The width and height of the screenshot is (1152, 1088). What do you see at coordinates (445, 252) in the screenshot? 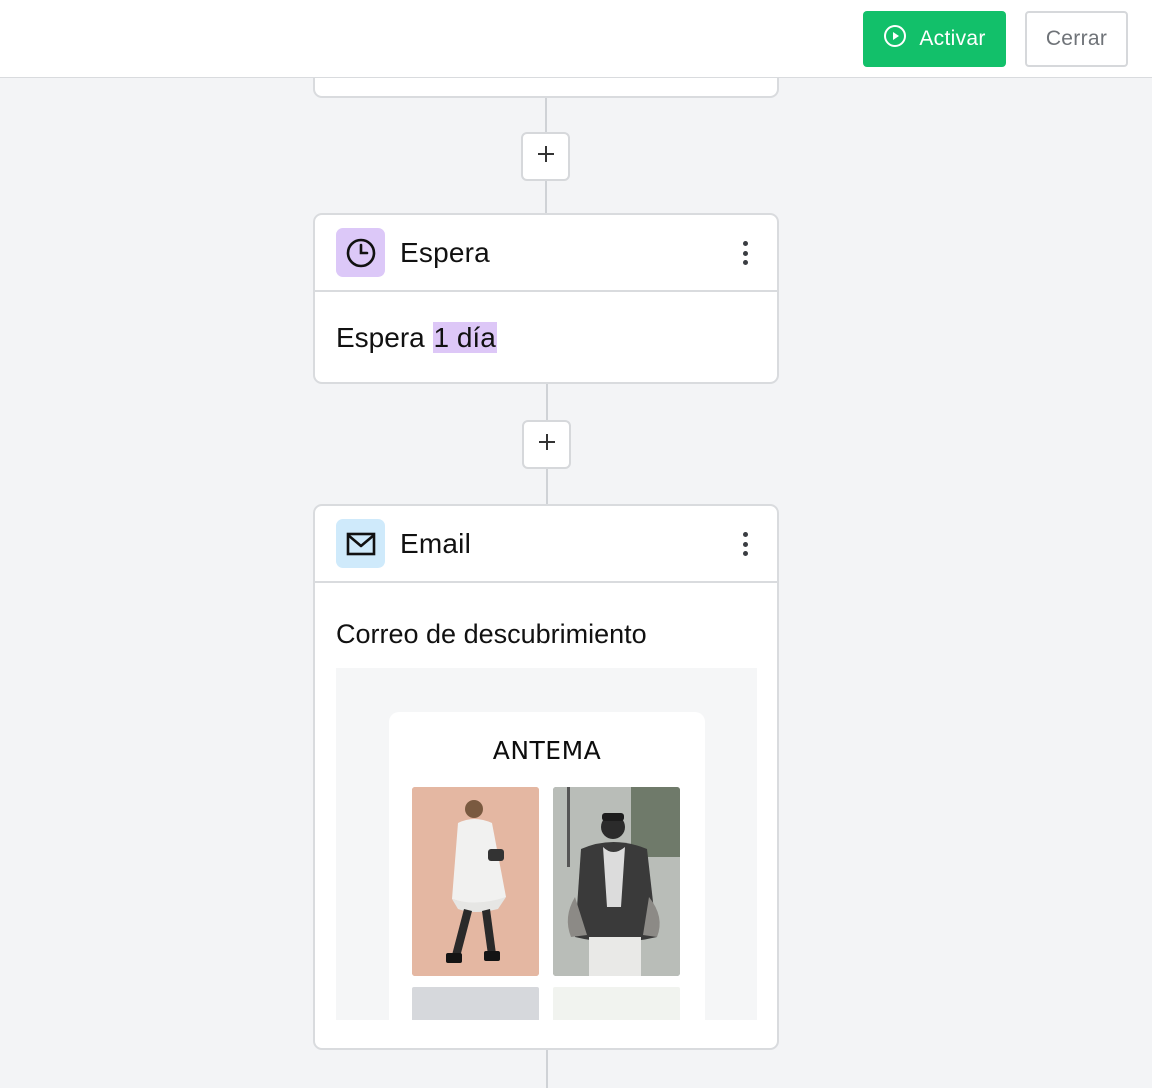
I see `wait-step-title: Espera` at bounding box center [445, 252].